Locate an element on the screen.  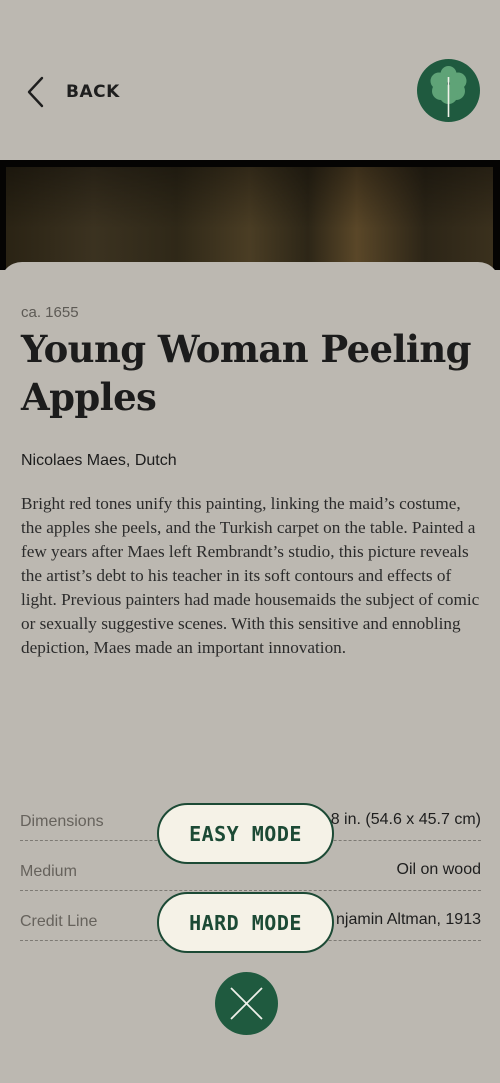
easy-mode-button: EASY MODE is located at coordinates (245, 833).